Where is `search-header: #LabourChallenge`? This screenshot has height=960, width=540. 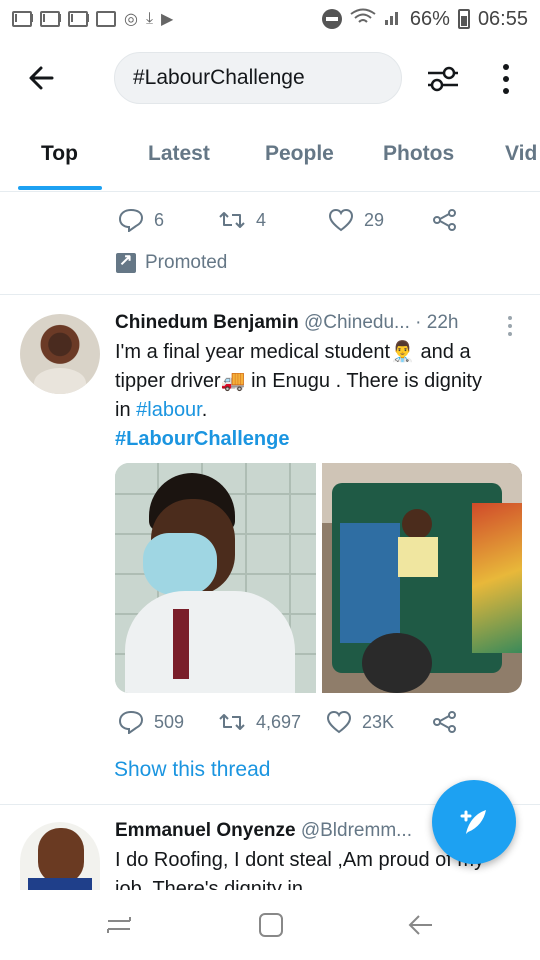
search-header: #LabourChallenge is located at coordinates (270, 79).